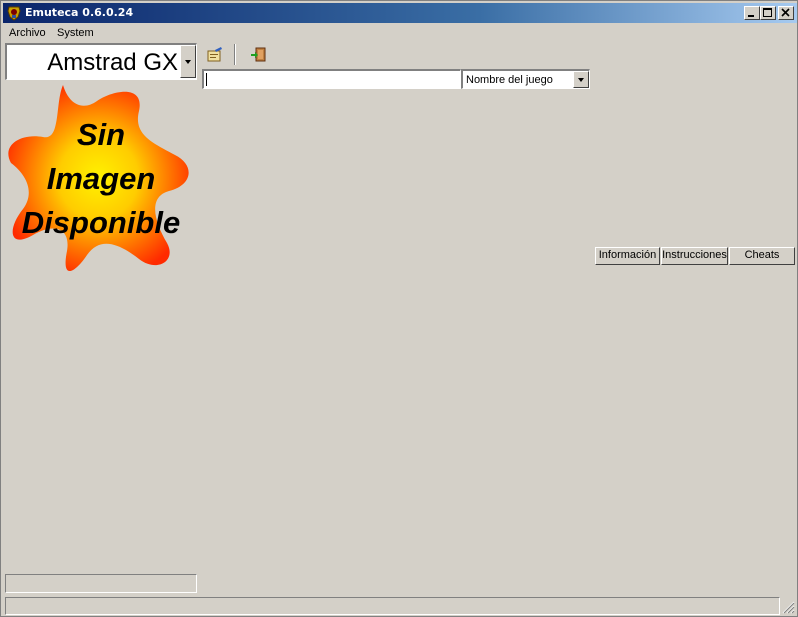  Describe the element at coordinates (101, 583) in the screenshot. I see `info-panel` at that location.